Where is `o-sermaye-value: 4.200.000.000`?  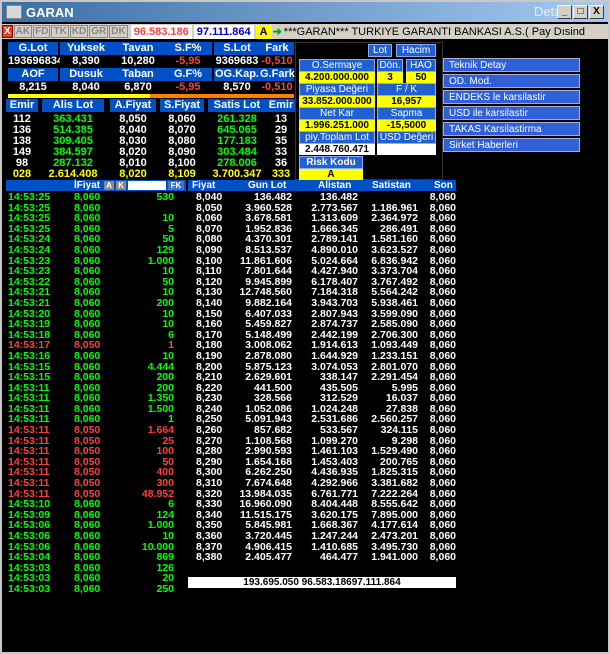 o-sermaye-value: 4.200.000.000 is located at coordinates (337, 77).